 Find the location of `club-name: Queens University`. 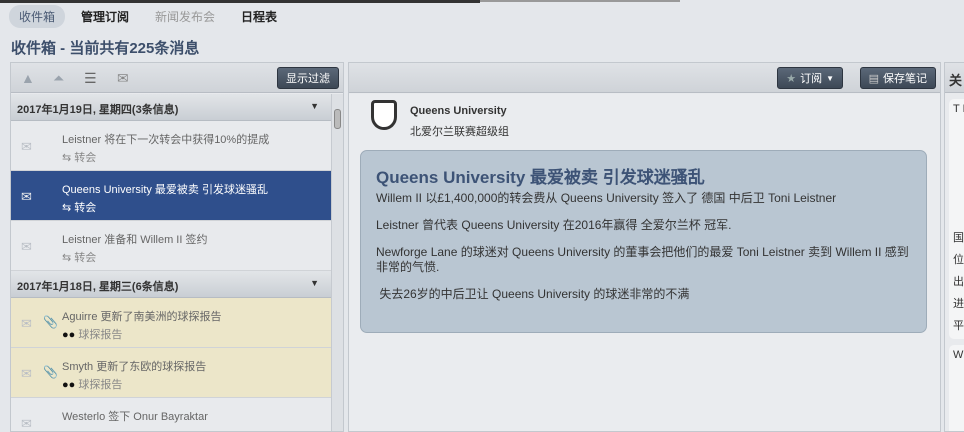

club-name: Queens University is located at coordinates (458, 111).